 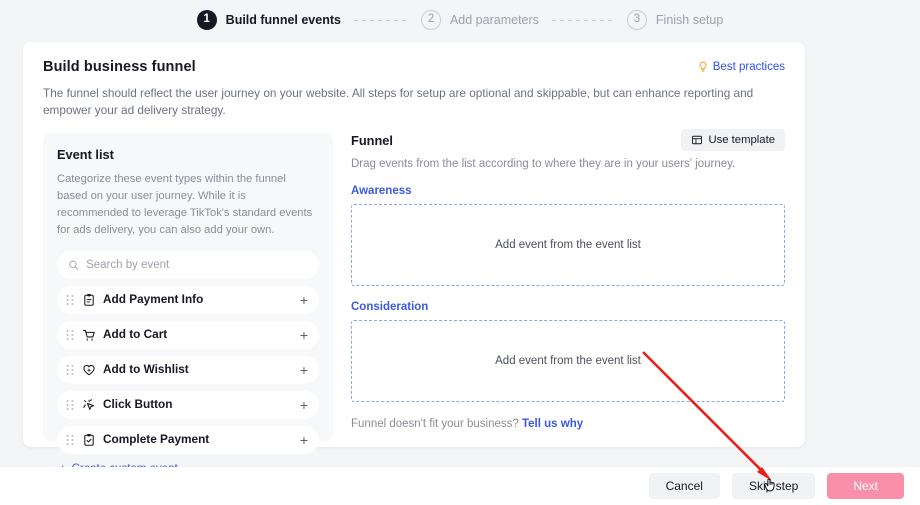 What do you see at coordinates (153, 299) in the screenshot?
I see `event-item-label: Add Payment Info` at bounding box center [153, 299].